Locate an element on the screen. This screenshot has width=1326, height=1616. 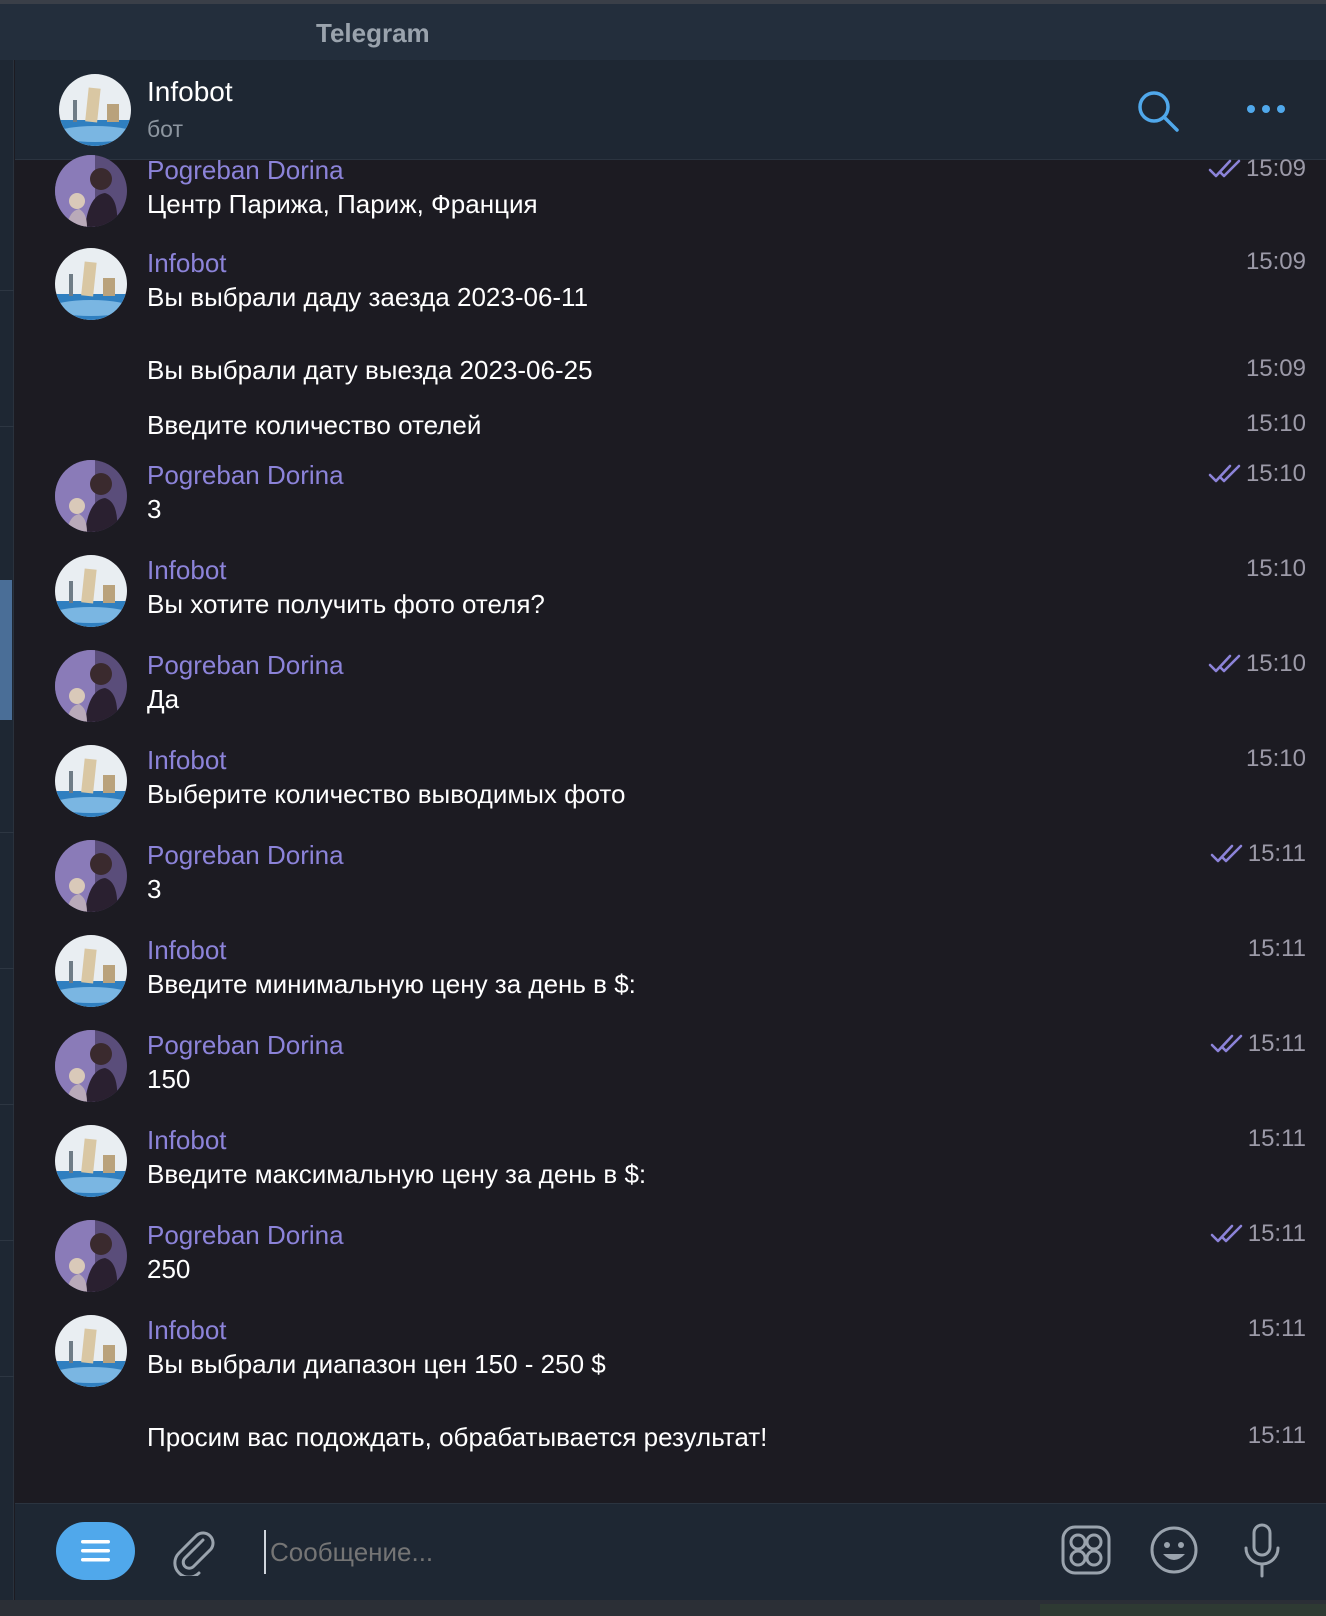
message-text: 150 is located at coordinates (169, 1079).